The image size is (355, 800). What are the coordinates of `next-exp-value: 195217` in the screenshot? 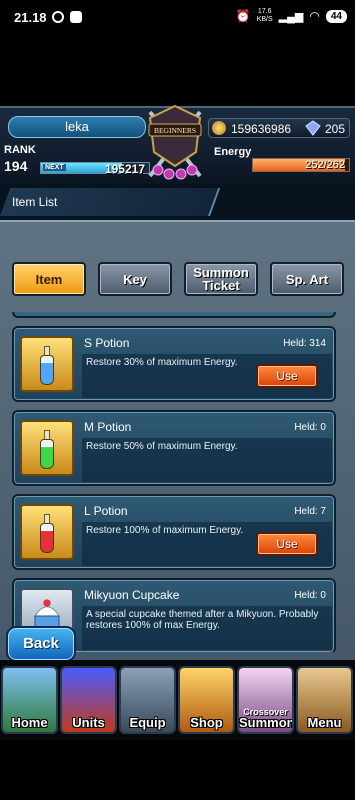 It's located at (124, 169).